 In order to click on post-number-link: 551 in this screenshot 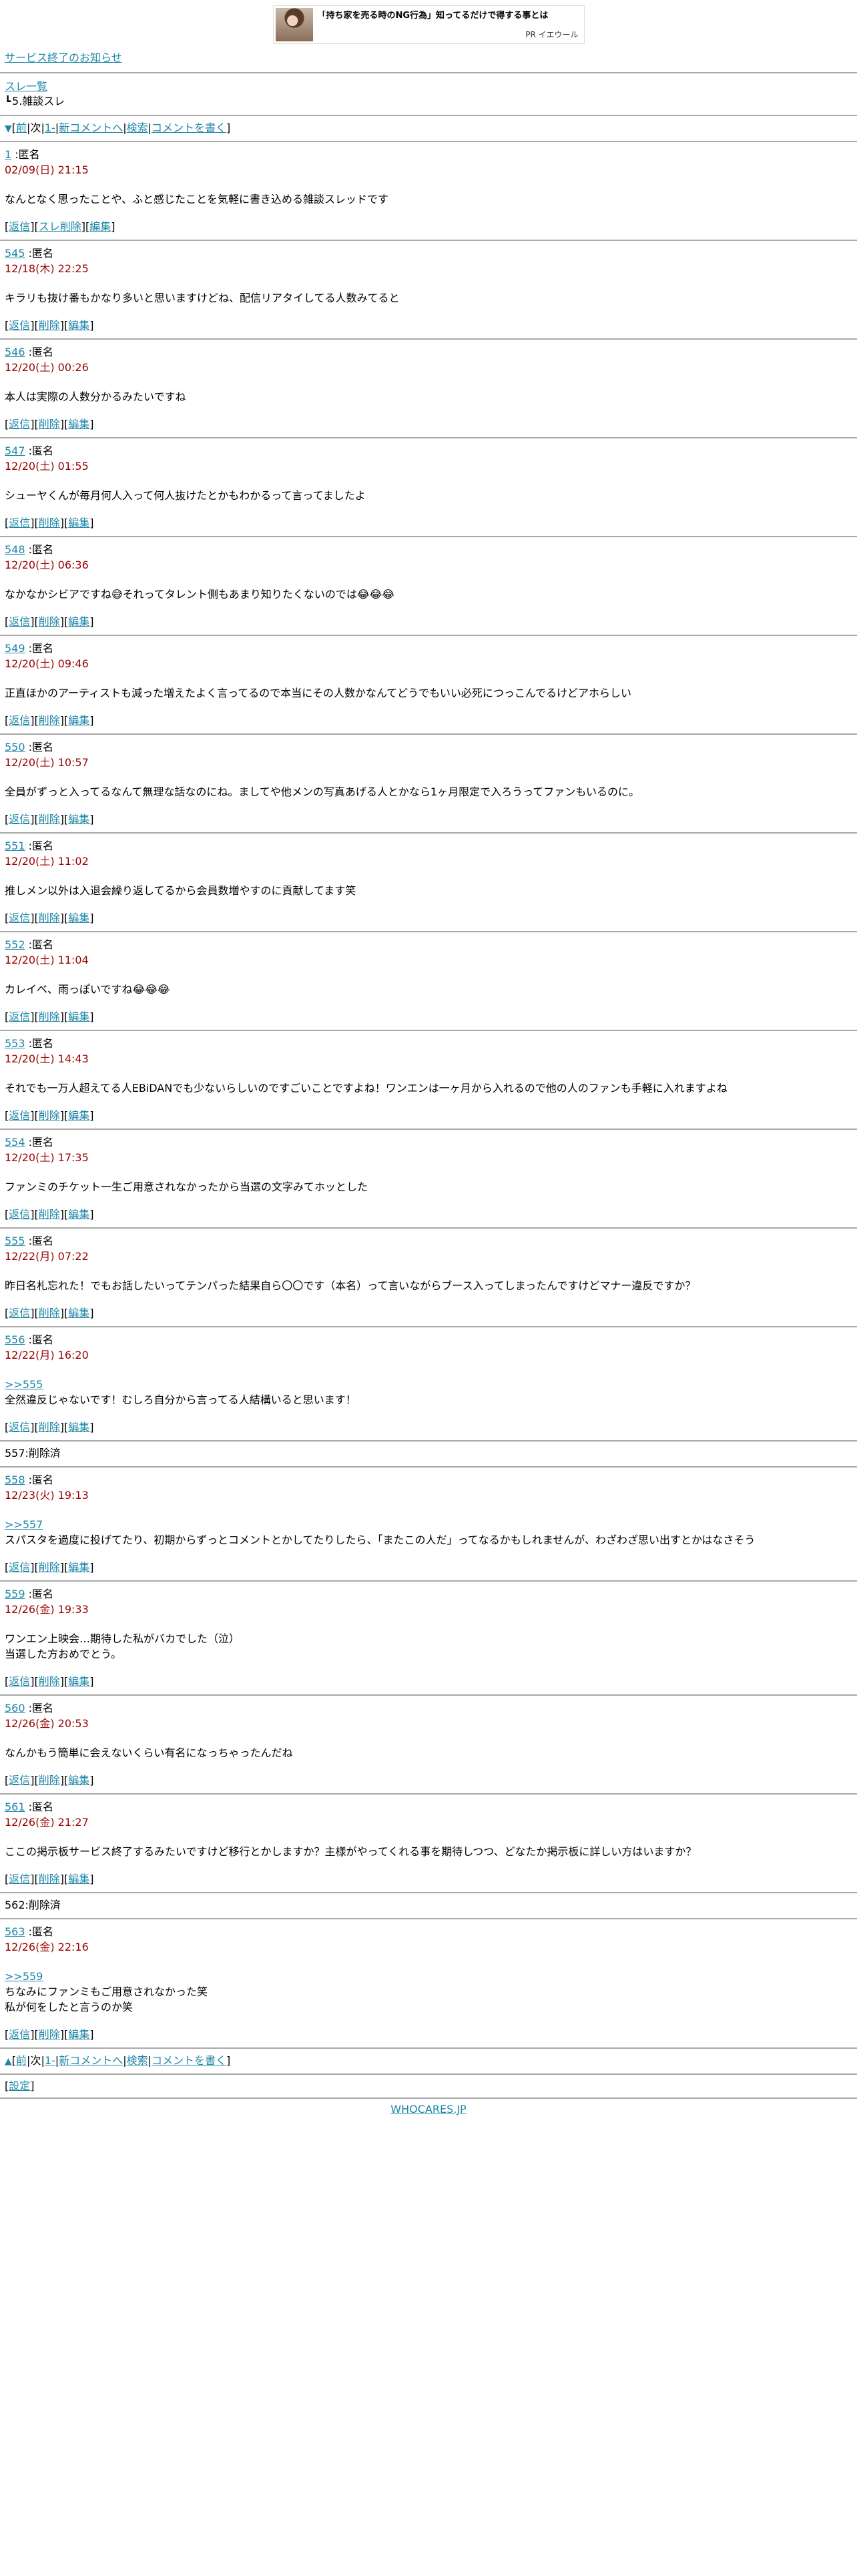, I will do `click(15, 846)`.